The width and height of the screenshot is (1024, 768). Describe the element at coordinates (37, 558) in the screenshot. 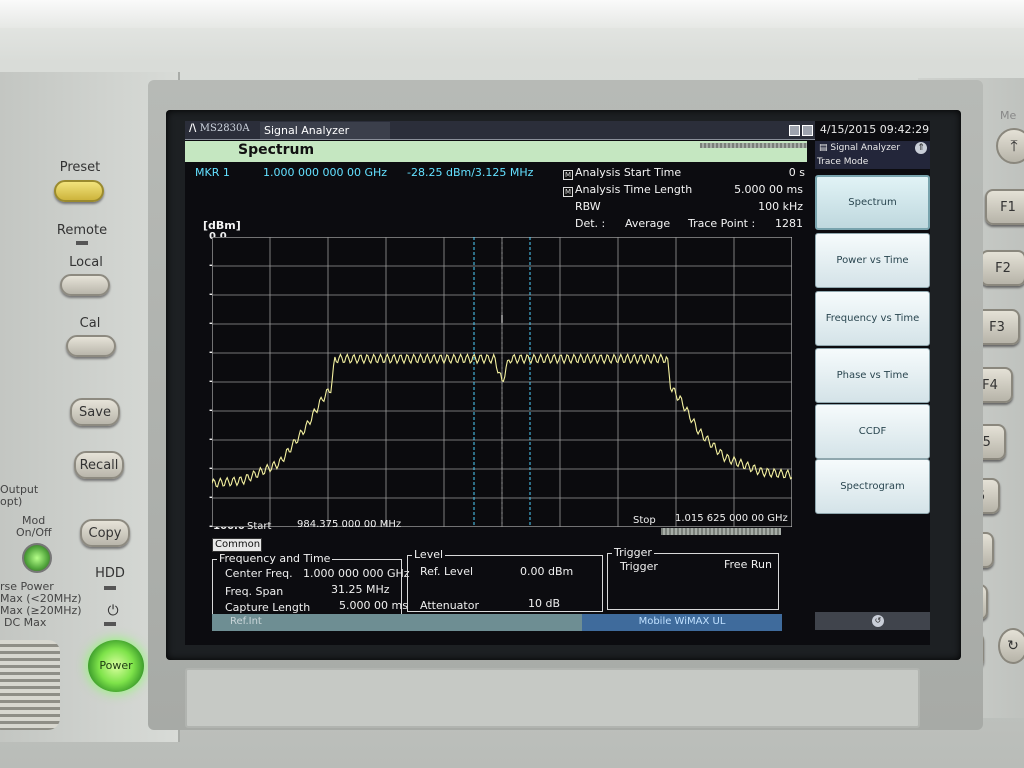

I see `mod-onoff-button` at that location.